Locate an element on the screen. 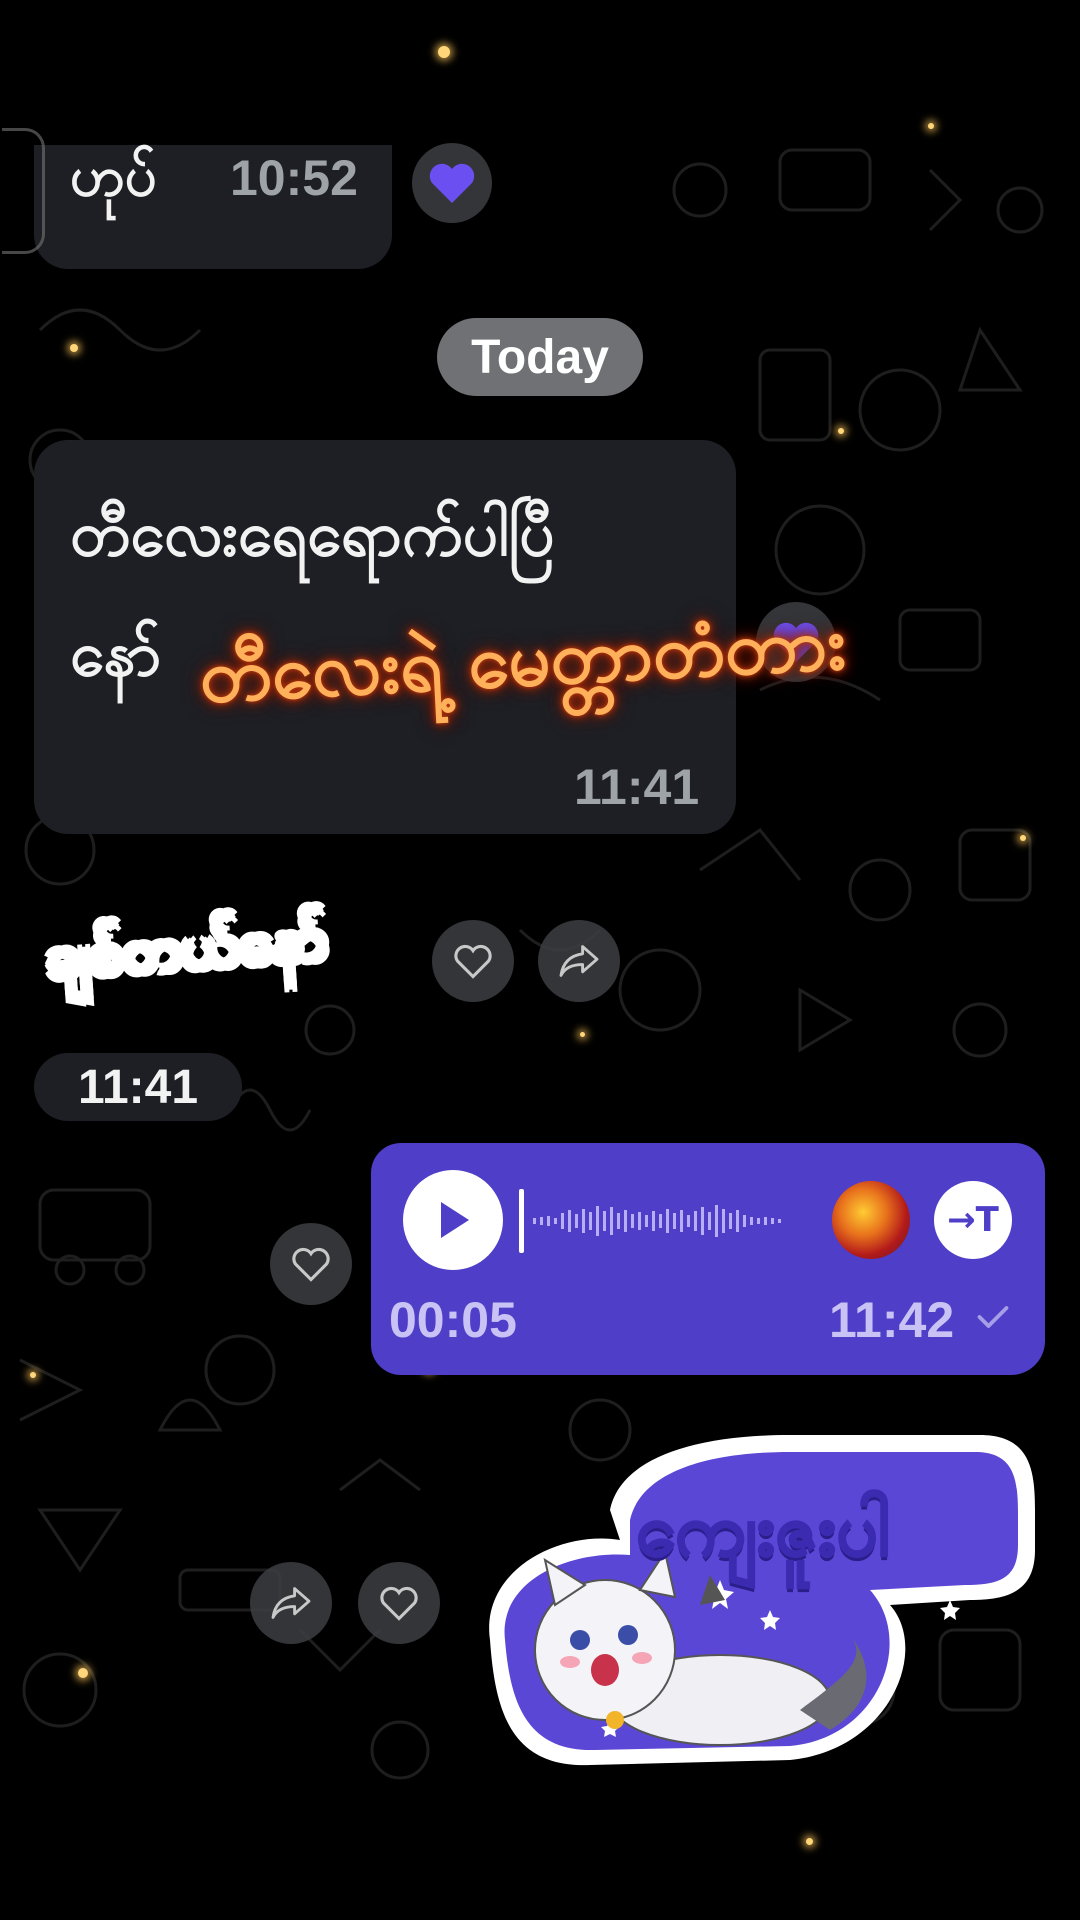 The height and width of the screenshot is (1920, 1080). message-time: 11:42 is located at coordinates (892, 1320).